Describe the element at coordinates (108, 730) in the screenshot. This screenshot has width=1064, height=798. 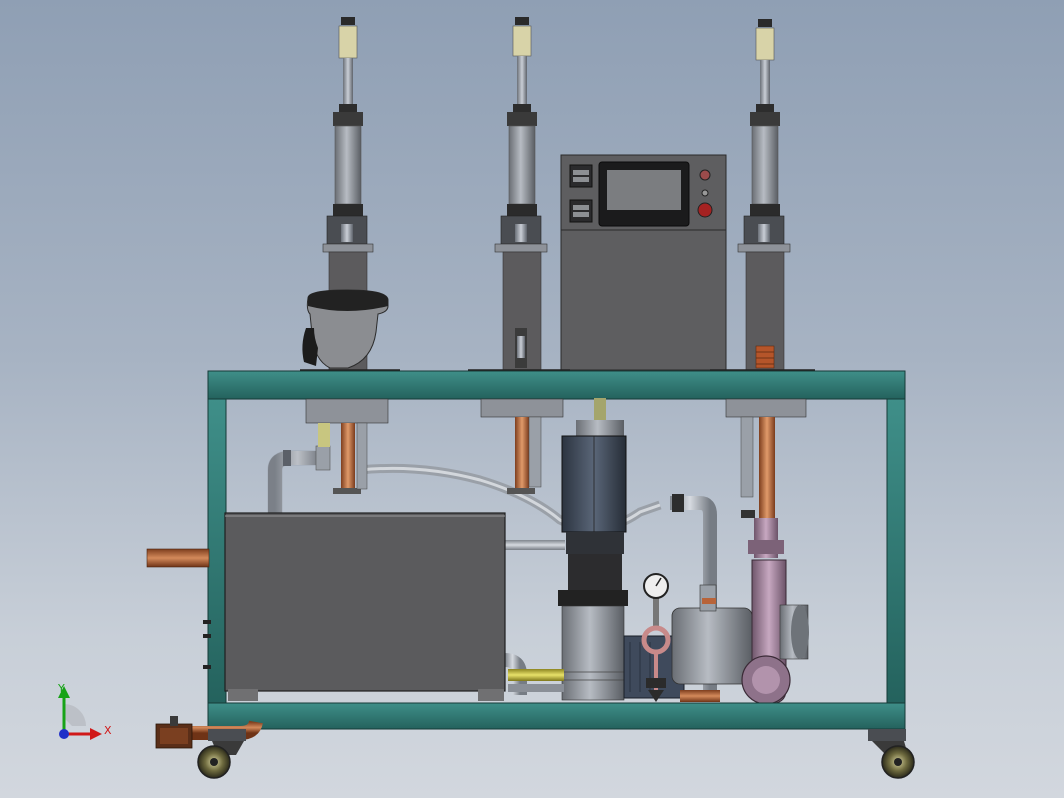
I see `x-axis-label: X` at that location.